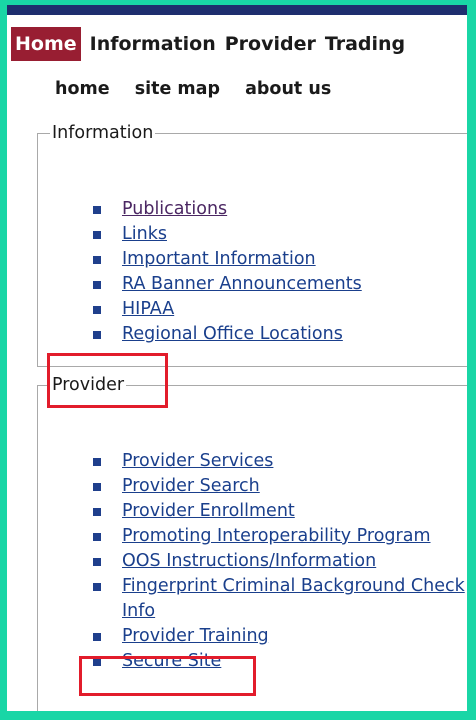 The width and height of the screenshot is (476, 720). What do you see at coordinates (219, 259) in the screenshot?
I see `important-information-link: Important Information` at bounding box center [219, 259].